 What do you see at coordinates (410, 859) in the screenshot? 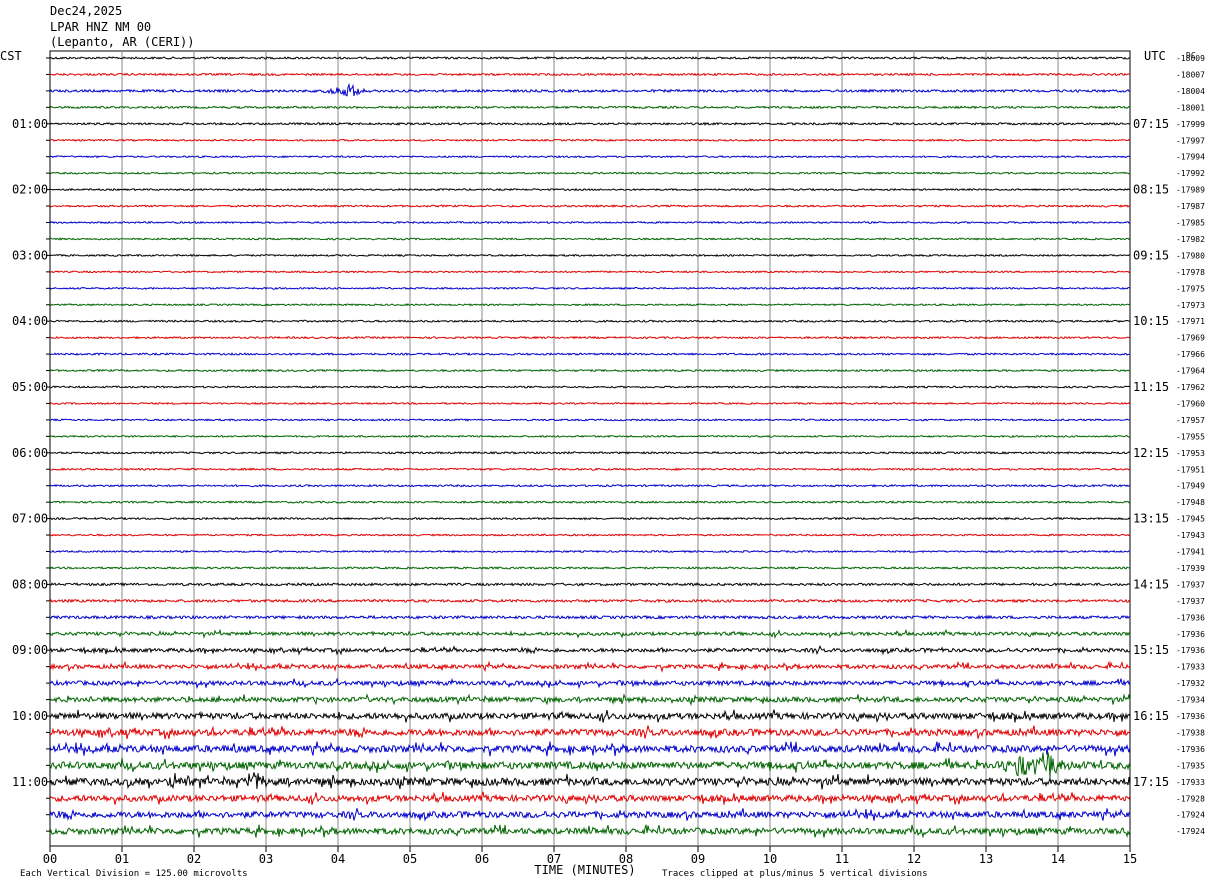
I see `x-tick-label-05: 05` at bounding box center [410, 859].